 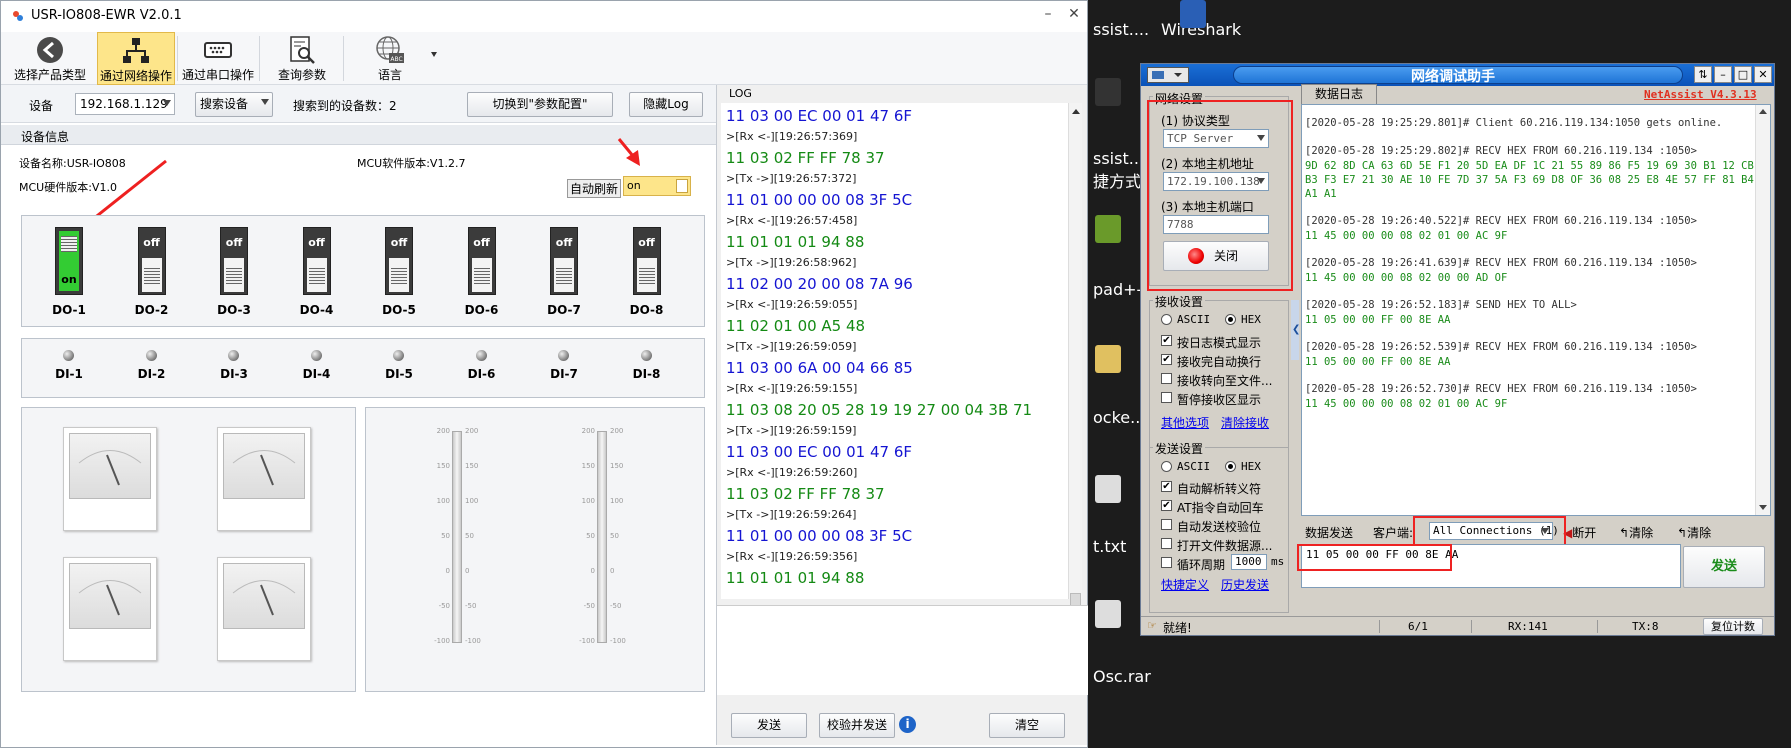 I want to click on wireshark-icon, so click(x=1193, y=14).